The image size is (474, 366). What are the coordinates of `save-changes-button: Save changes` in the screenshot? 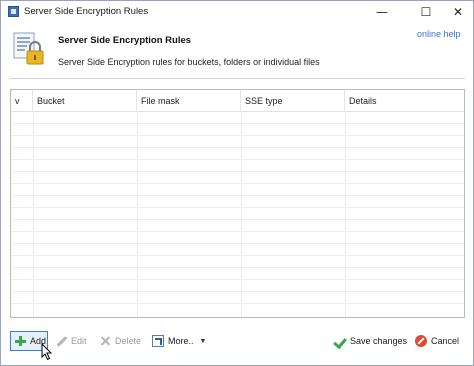 It's located at (370, 341).